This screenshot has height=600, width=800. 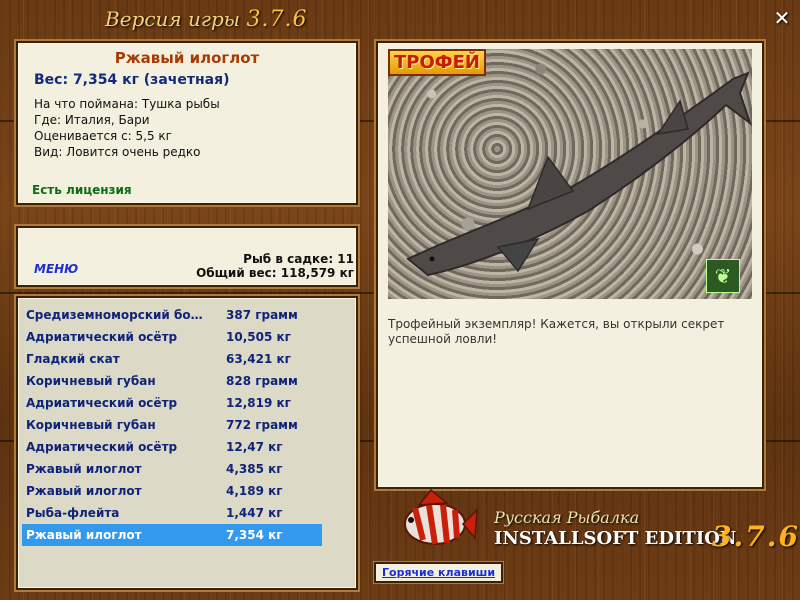 What do you see at coordinates (262, 425) in the screenshot?
I see `catch-weight: 772 грамм` at bounding box center [262, 425].